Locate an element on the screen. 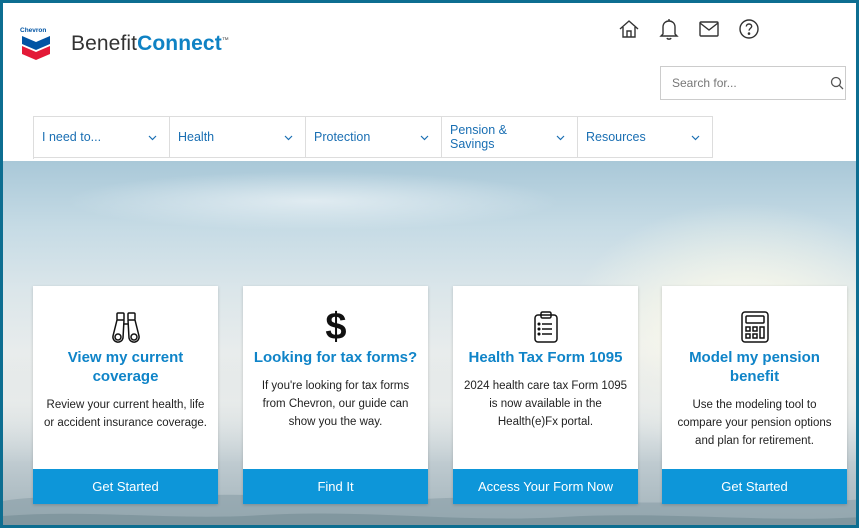 This screenshot has height=528, width=859. brand-name: BenefitConnect™ is located at coordinates (150, 44).